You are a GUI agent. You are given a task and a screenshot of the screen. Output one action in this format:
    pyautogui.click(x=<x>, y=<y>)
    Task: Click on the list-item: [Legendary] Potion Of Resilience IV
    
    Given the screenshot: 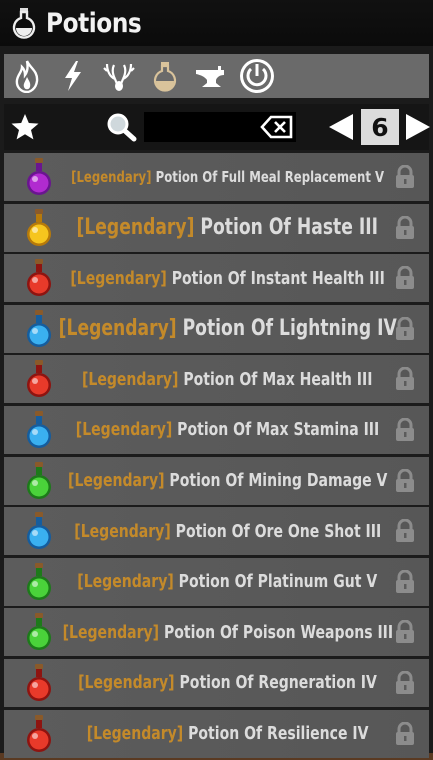 What is the action you would take?
    pyautogui.click(x=216, y=733)
    